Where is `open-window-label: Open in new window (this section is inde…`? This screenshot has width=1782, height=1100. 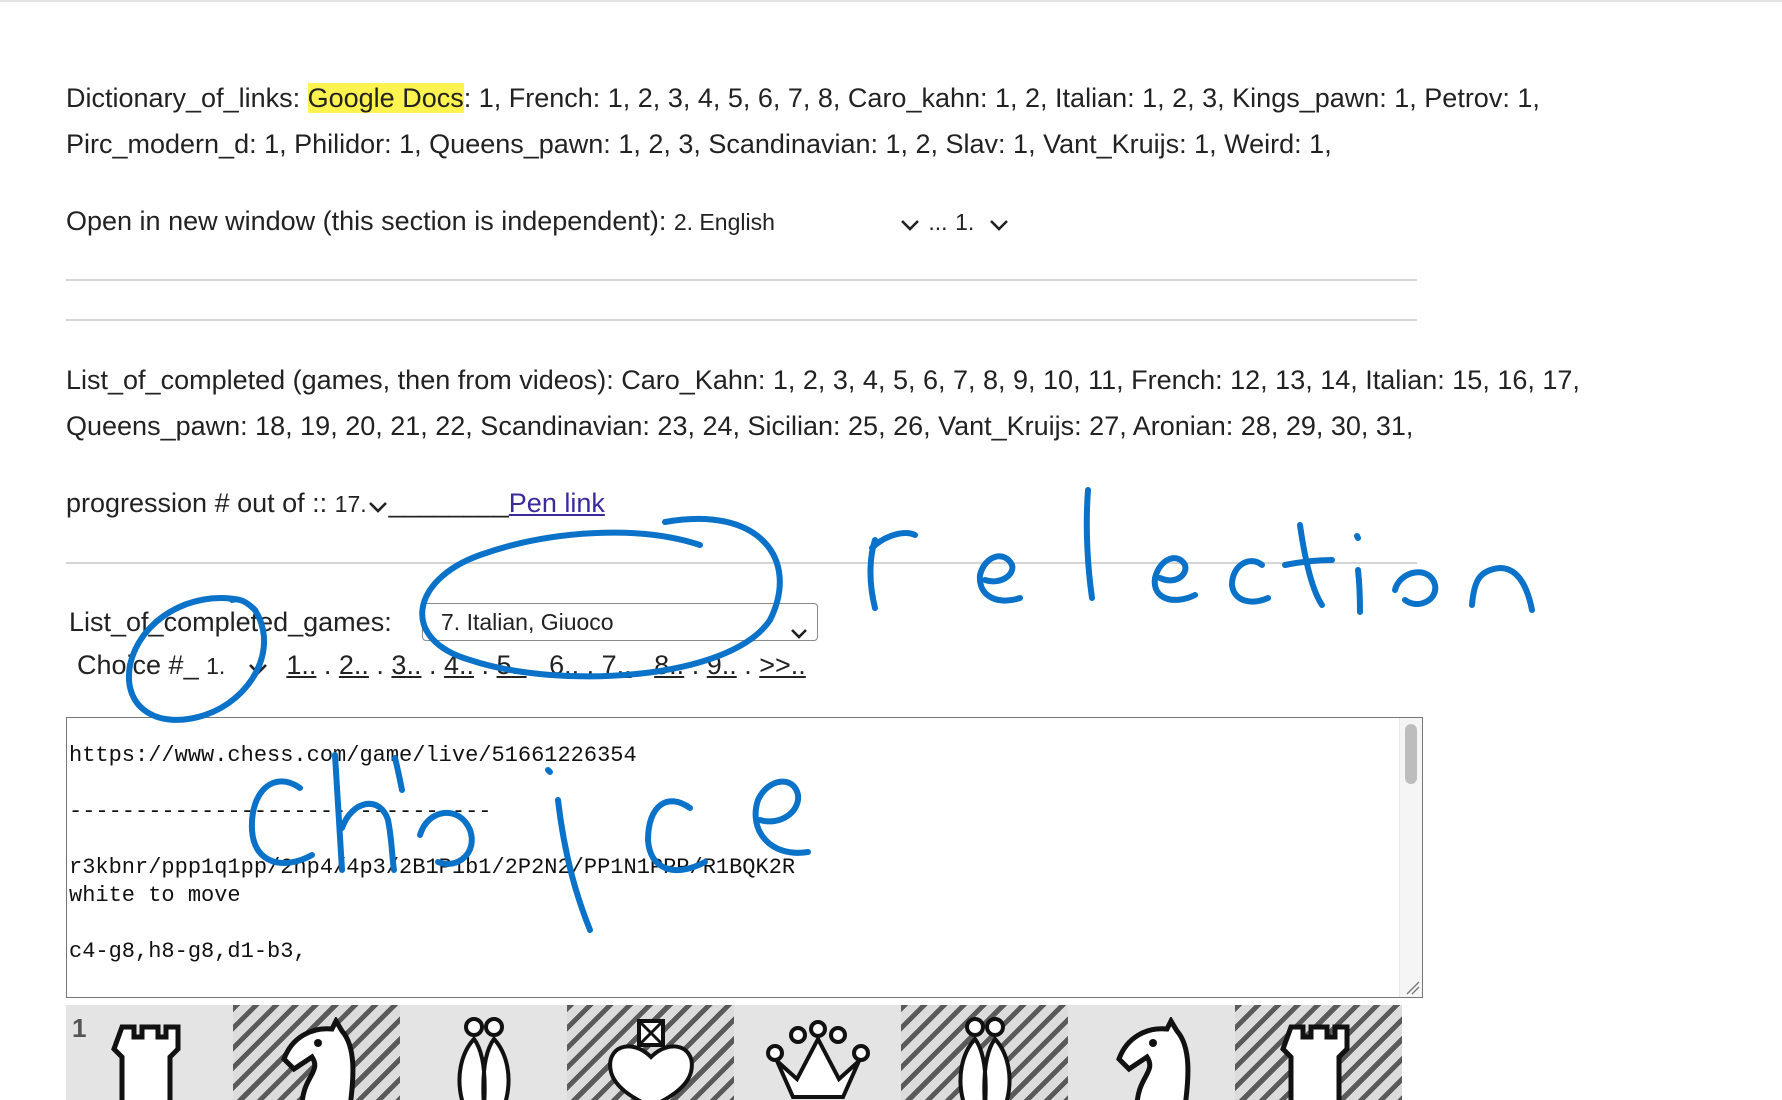
open-window-label: Open in new window (this section is inde… is located at coordinates (366, 221).